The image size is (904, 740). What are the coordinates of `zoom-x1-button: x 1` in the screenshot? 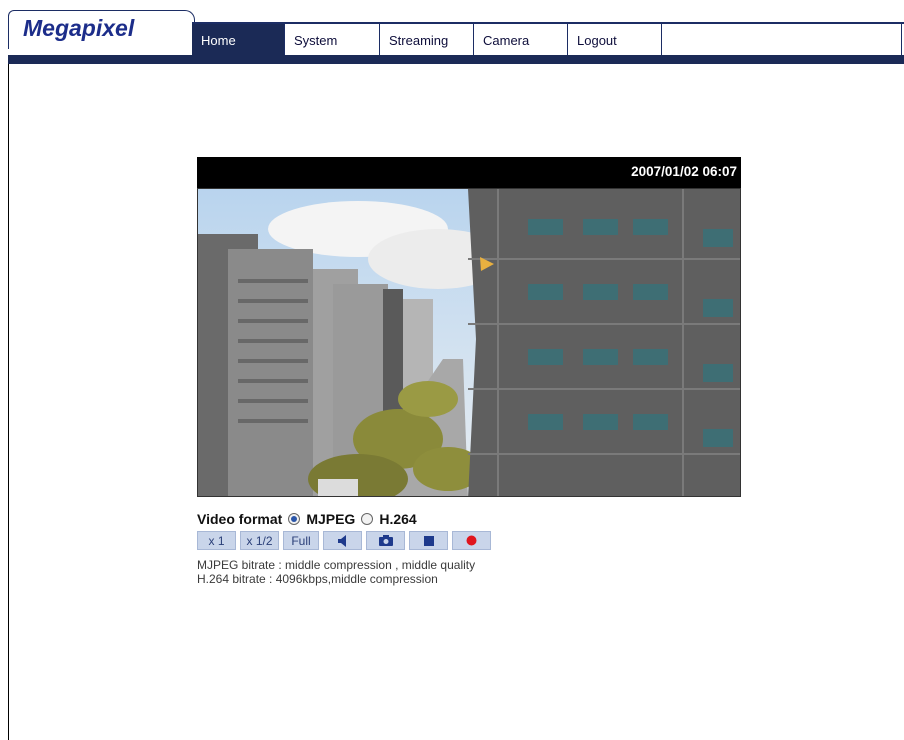 It's located at (216, 540).